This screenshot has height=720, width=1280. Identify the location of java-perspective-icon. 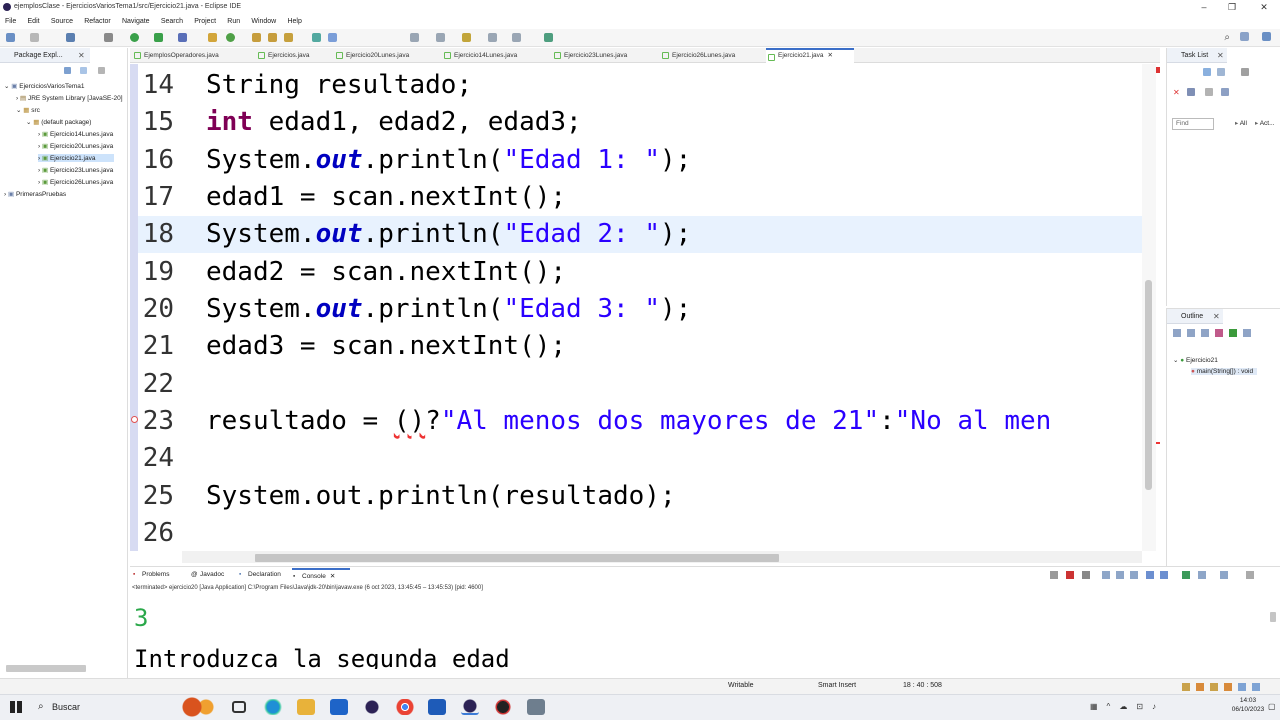
(1266, 36).